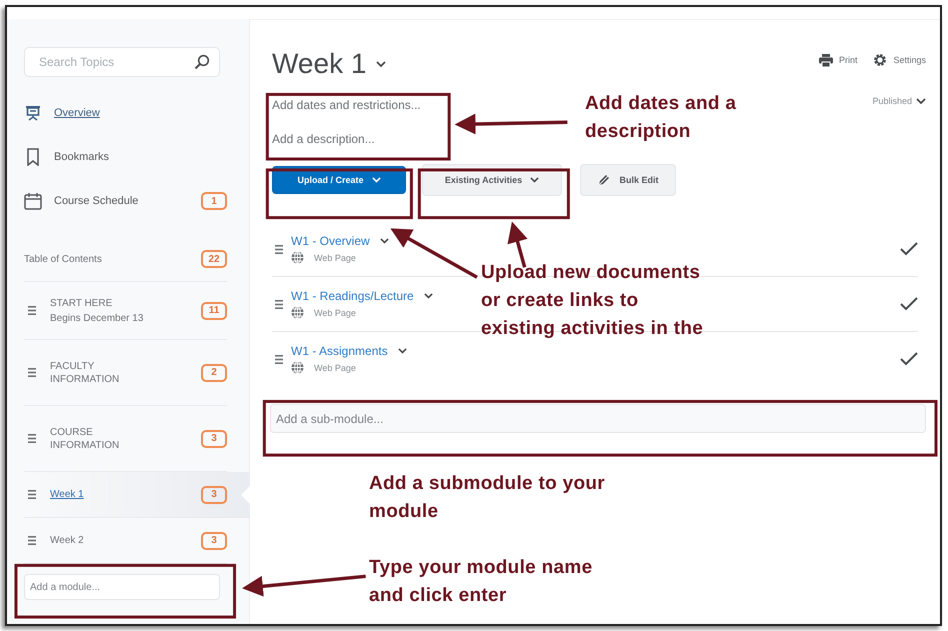  I want to click on module-title: FACULTY INFORMATION, so click(95, 373).